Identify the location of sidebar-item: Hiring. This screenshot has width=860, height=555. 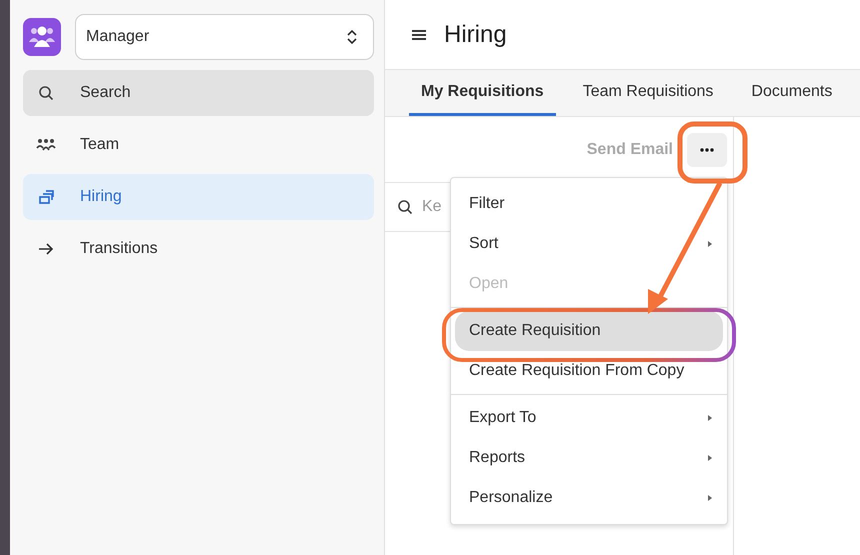
(198, 197).